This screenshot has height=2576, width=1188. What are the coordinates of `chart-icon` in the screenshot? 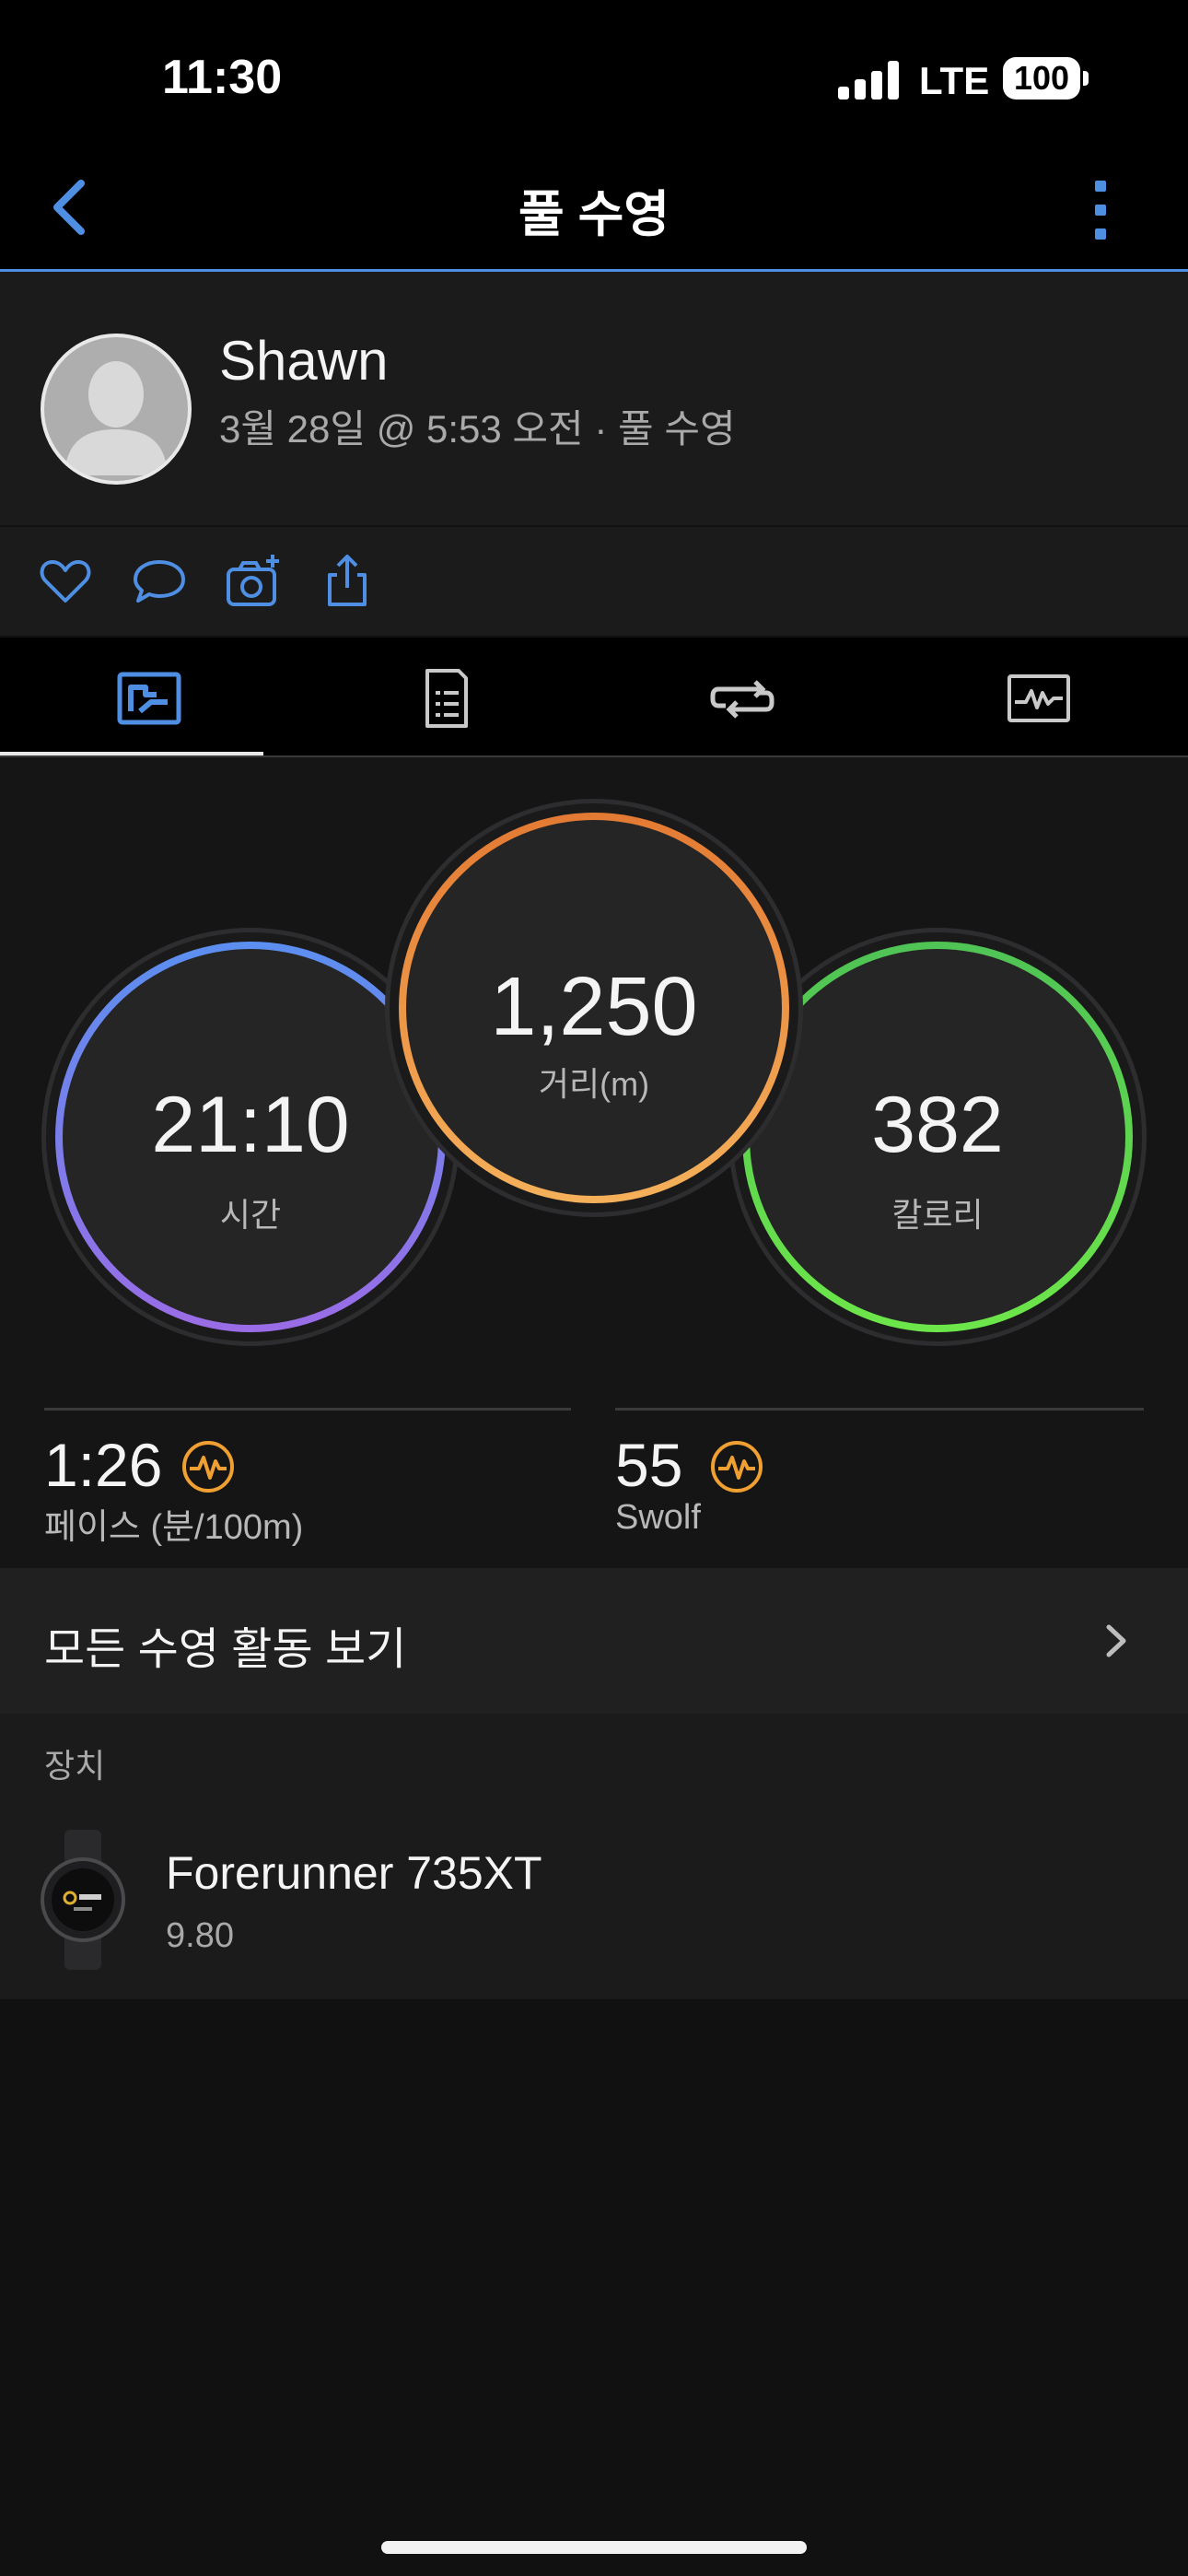 It's located at (1038, 698).